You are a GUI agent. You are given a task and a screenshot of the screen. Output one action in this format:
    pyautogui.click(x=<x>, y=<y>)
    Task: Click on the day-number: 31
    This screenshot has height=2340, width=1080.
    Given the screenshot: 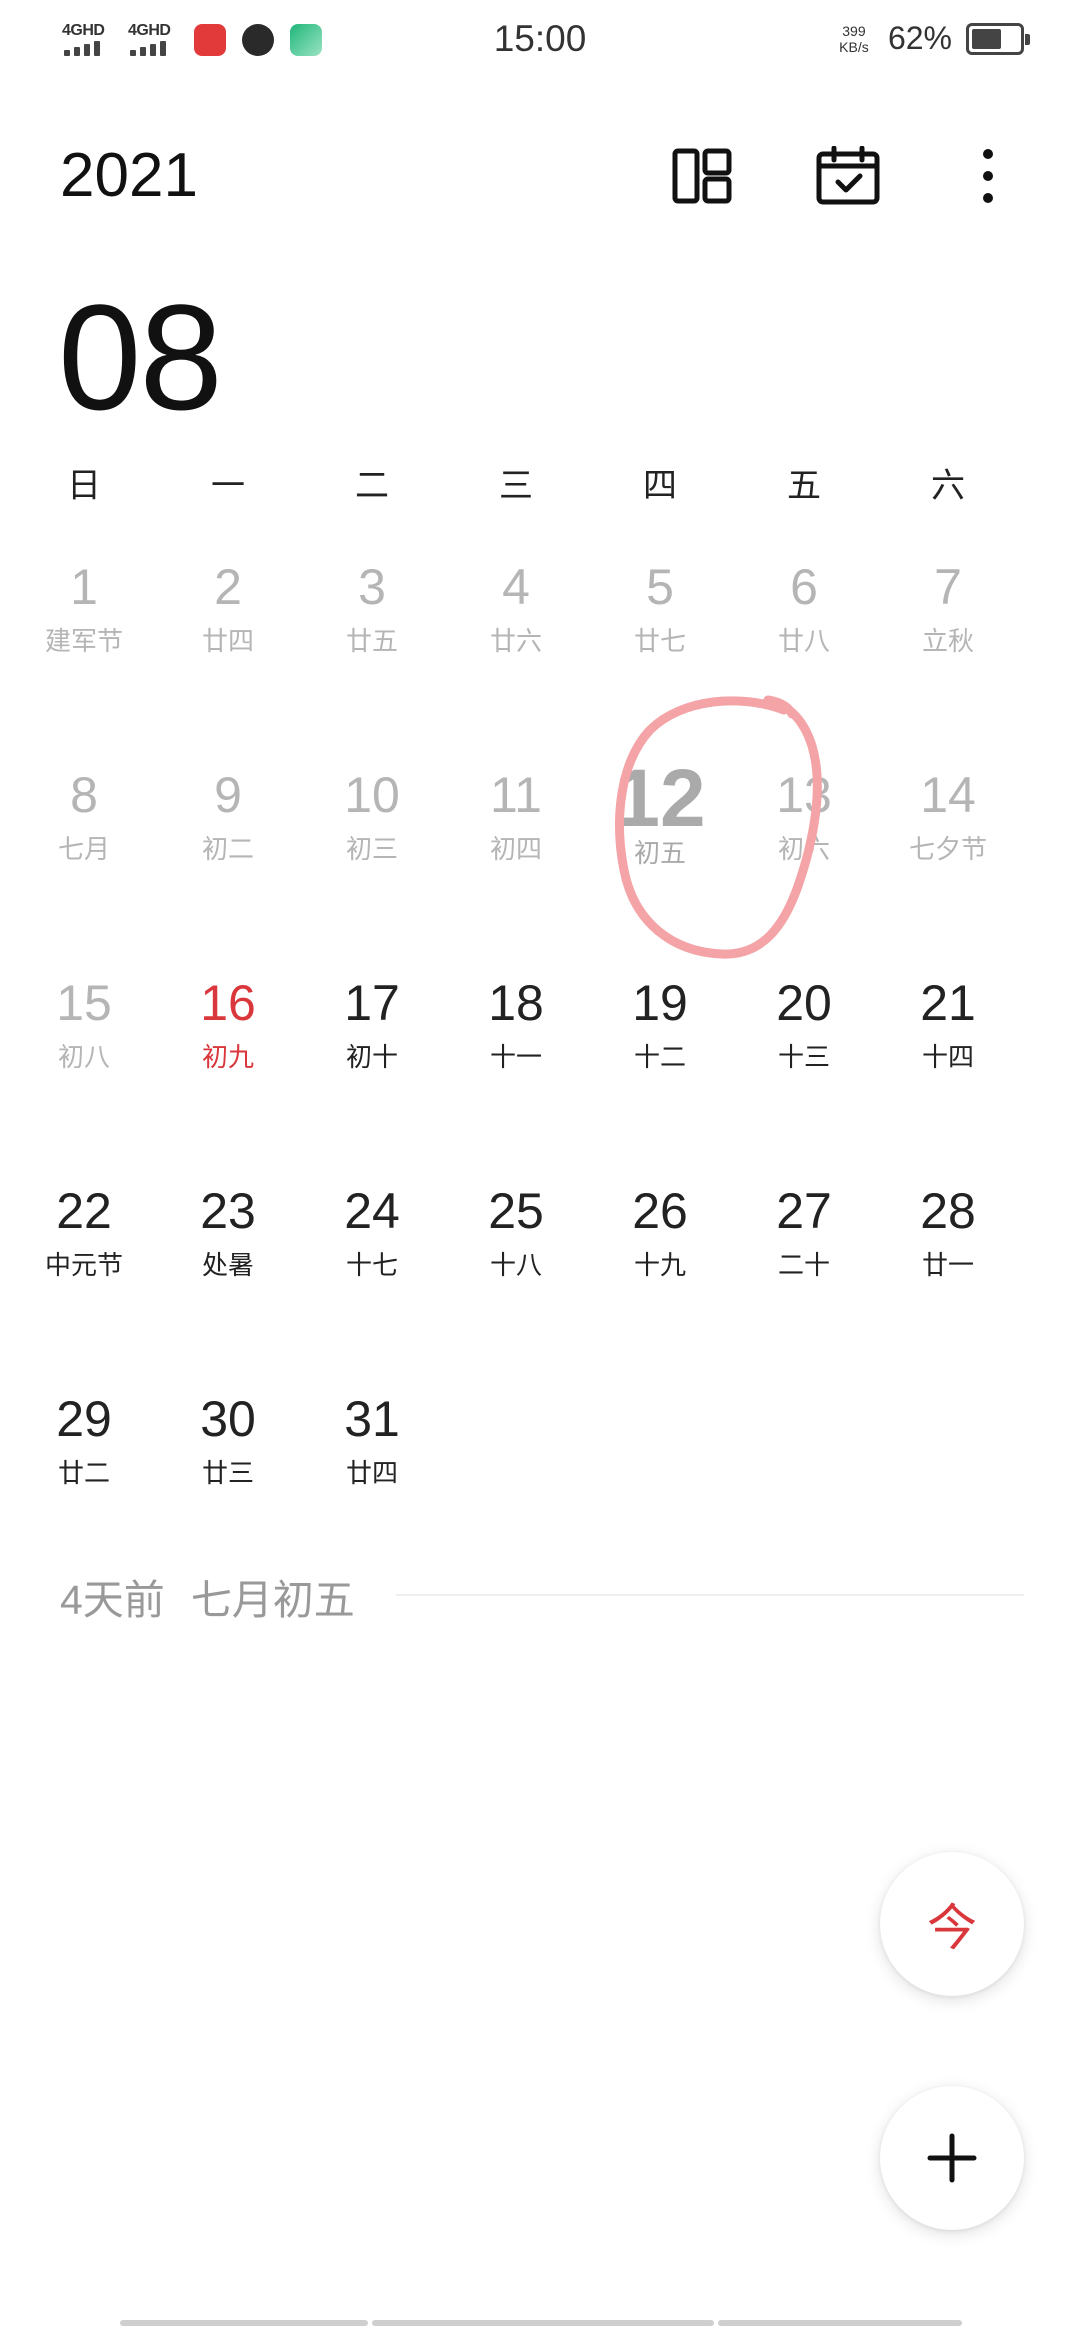 What is the action you would take?
    pyautogui.click(x=372, y=1419)
    